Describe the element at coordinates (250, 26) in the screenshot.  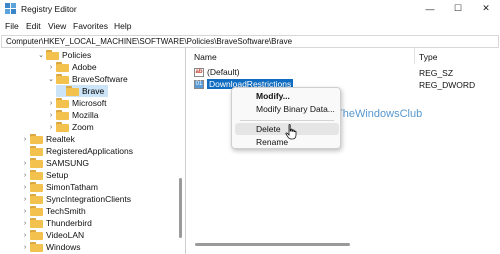
I see `menu-bar: File Edit View Favorites Help` at that location.